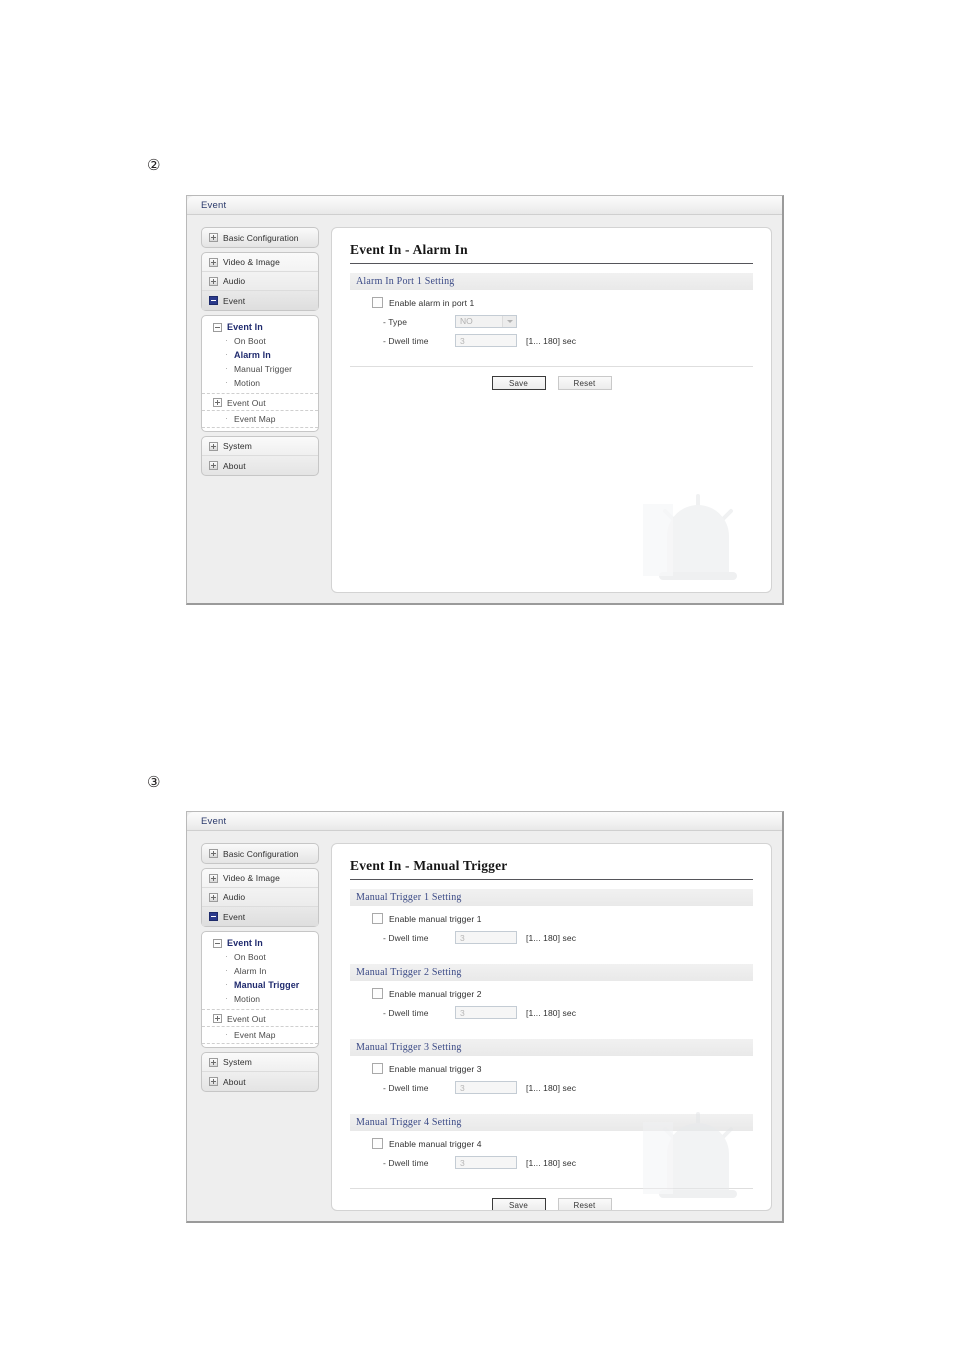 This screenshot has width=954, height=1351. Describe the element at coordinates (562, 1143) in the screenshot. I see `enable-manual-trigger-4-row: Enable manual trigger 4` at that location.